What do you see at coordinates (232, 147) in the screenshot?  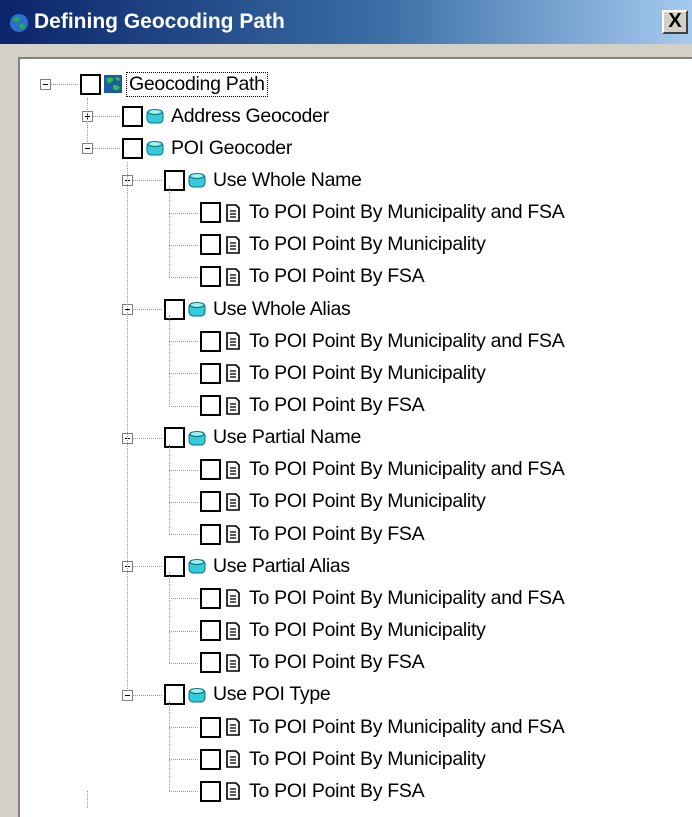 I see `tree-node-label: POI Geocoder` at bounding box center [232, 147].